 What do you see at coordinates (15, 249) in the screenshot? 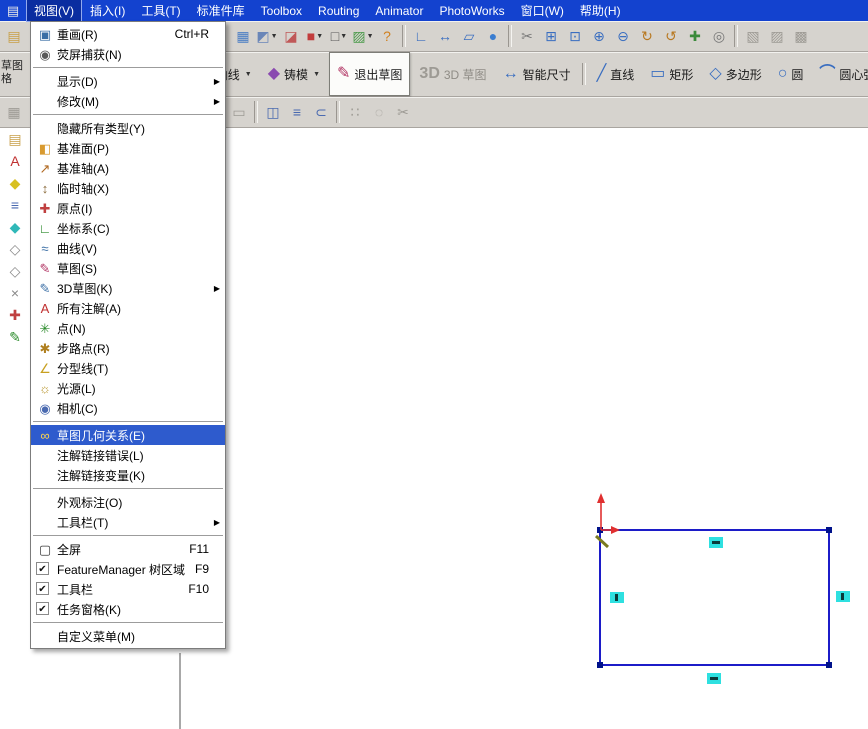
I see `plane-outline-icon: ◇` at bounding box center [15, 249].